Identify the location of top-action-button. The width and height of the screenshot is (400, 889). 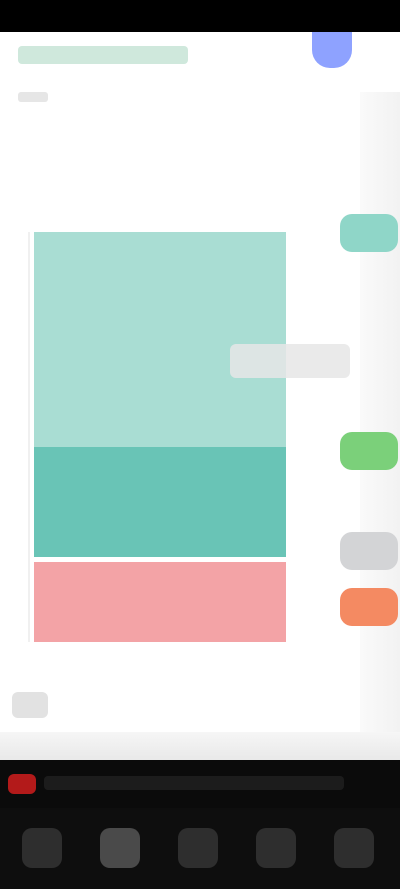
(332, 50).